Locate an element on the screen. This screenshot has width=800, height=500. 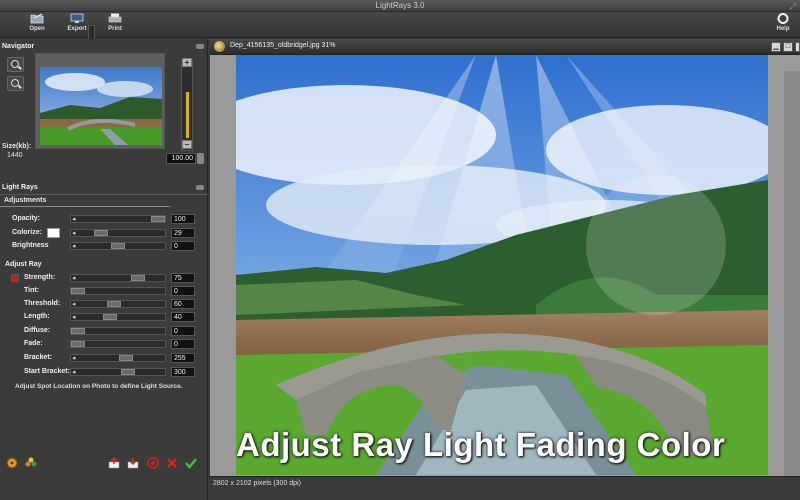
document-vertical-scrollbar is located at coordinates (792, 281).